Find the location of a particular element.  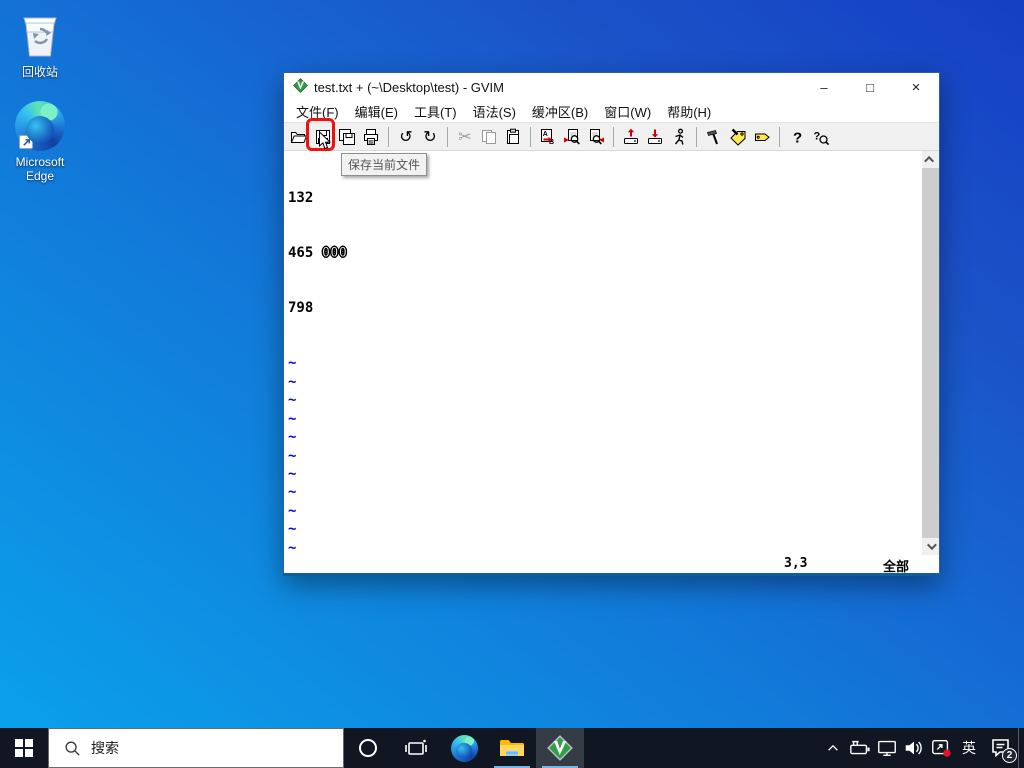

toolbar-load-session-button is located at coordinates (631, 136).